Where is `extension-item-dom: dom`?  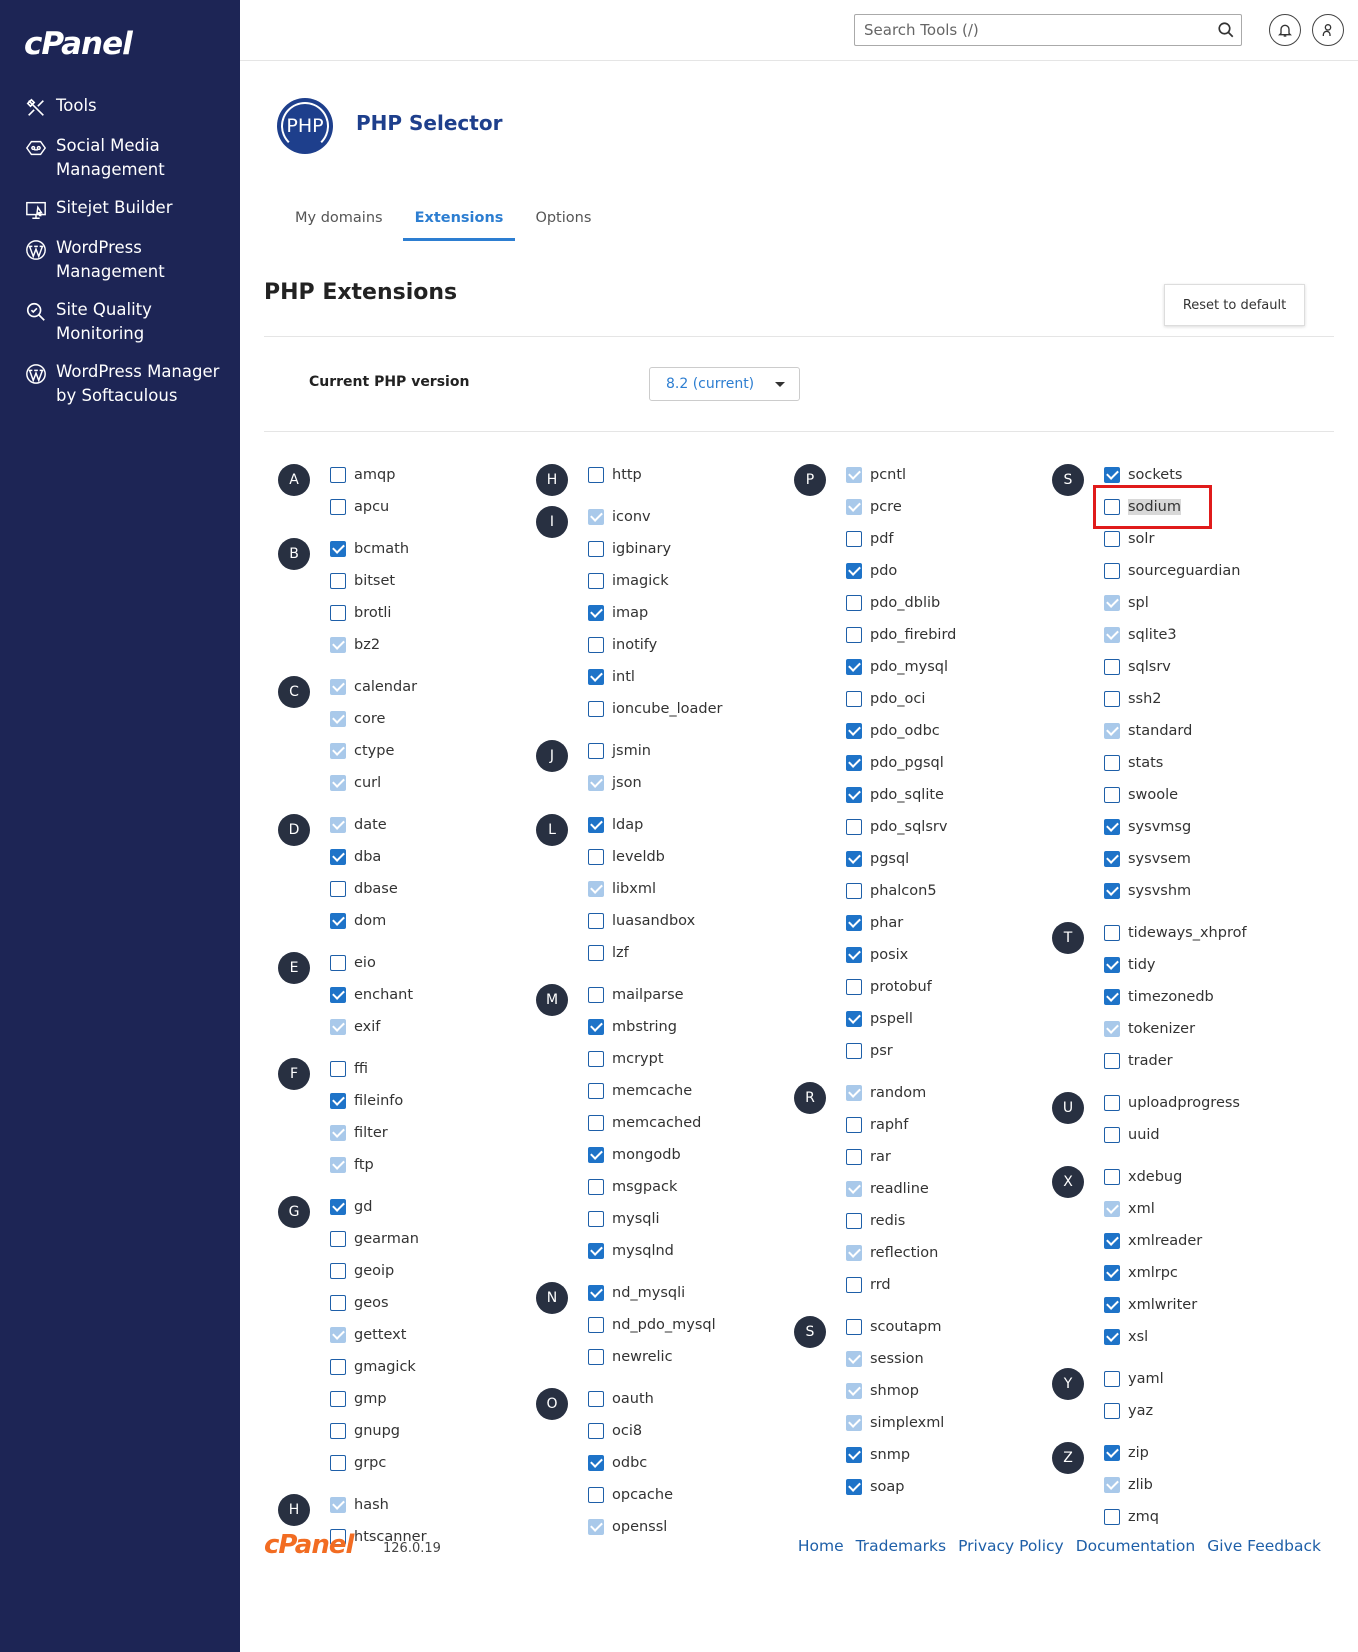 extension-item-dom: dom is located at coordinates (439, 921).